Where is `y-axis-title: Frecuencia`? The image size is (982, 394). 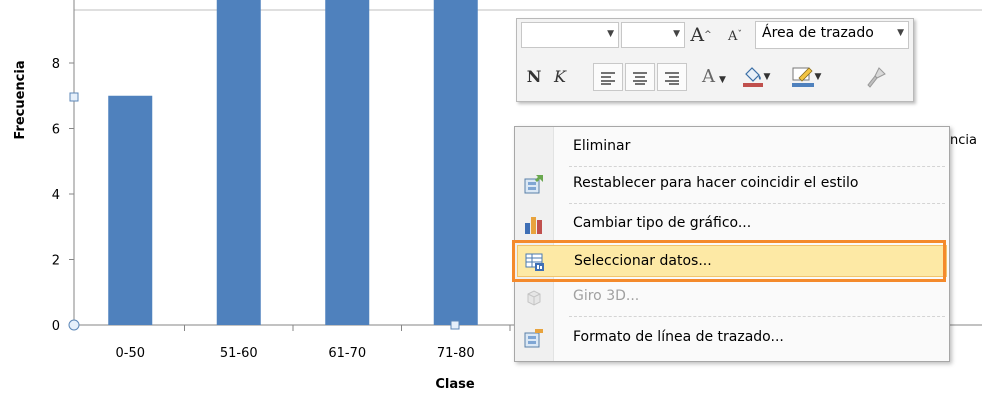
y-axis-title: Frecuencia is located at coordinates (20, 99).